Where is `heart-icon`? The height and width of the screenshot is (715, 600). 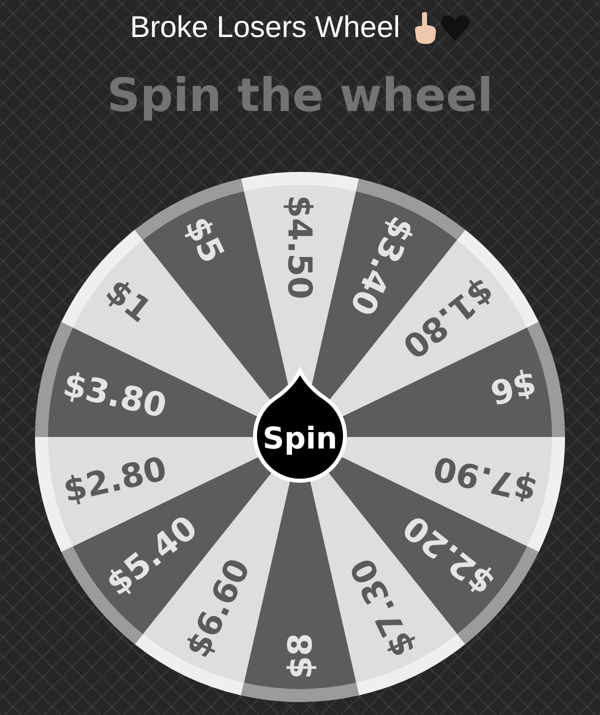
heart-icon is located at coordinates (455, 28).